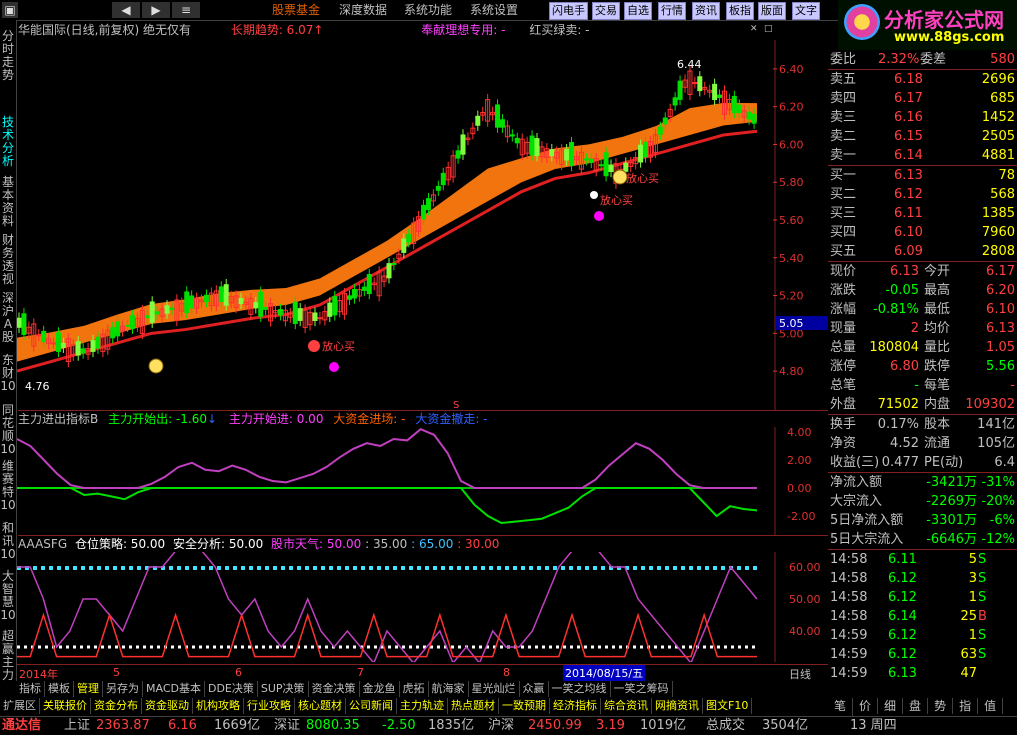 The width and height of the screenshot is (1017, 735). What do you see at coordinates (966, 706) in the screenshot?
I see `quote-view-tab: 指` at bounding box center [966, 706].